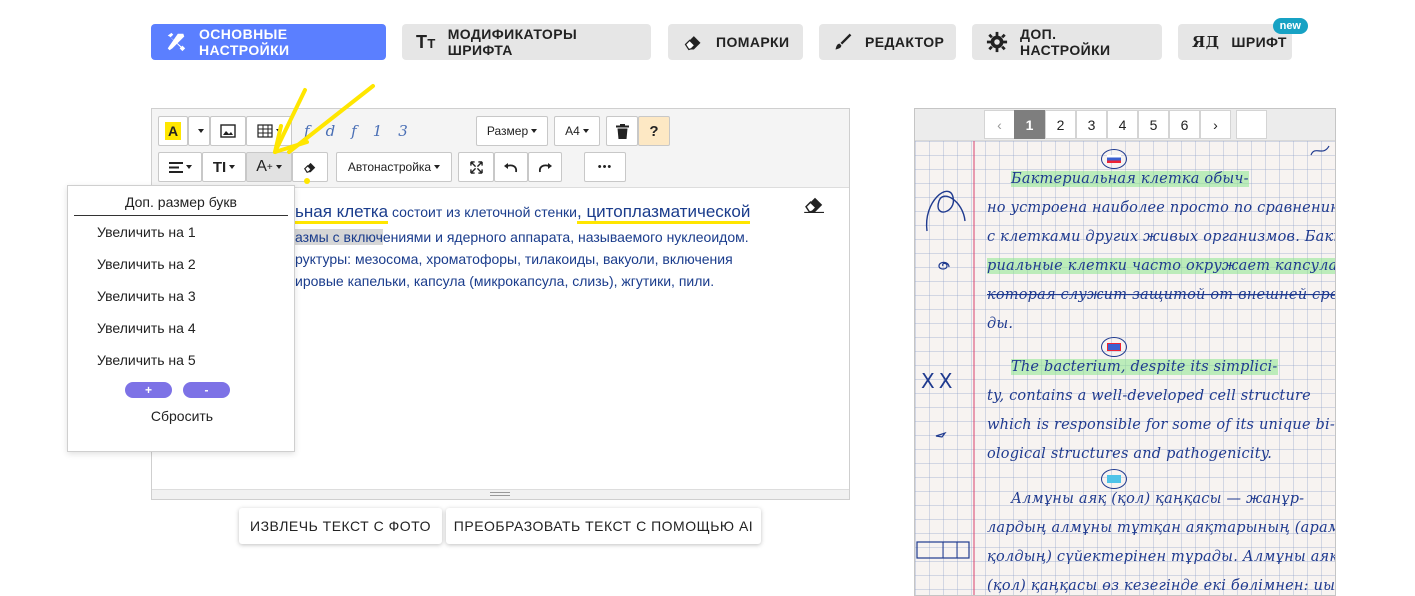 This screenshot has height=596, width=1415. I want to click on page-1-button: 1, so click(1029, 124).